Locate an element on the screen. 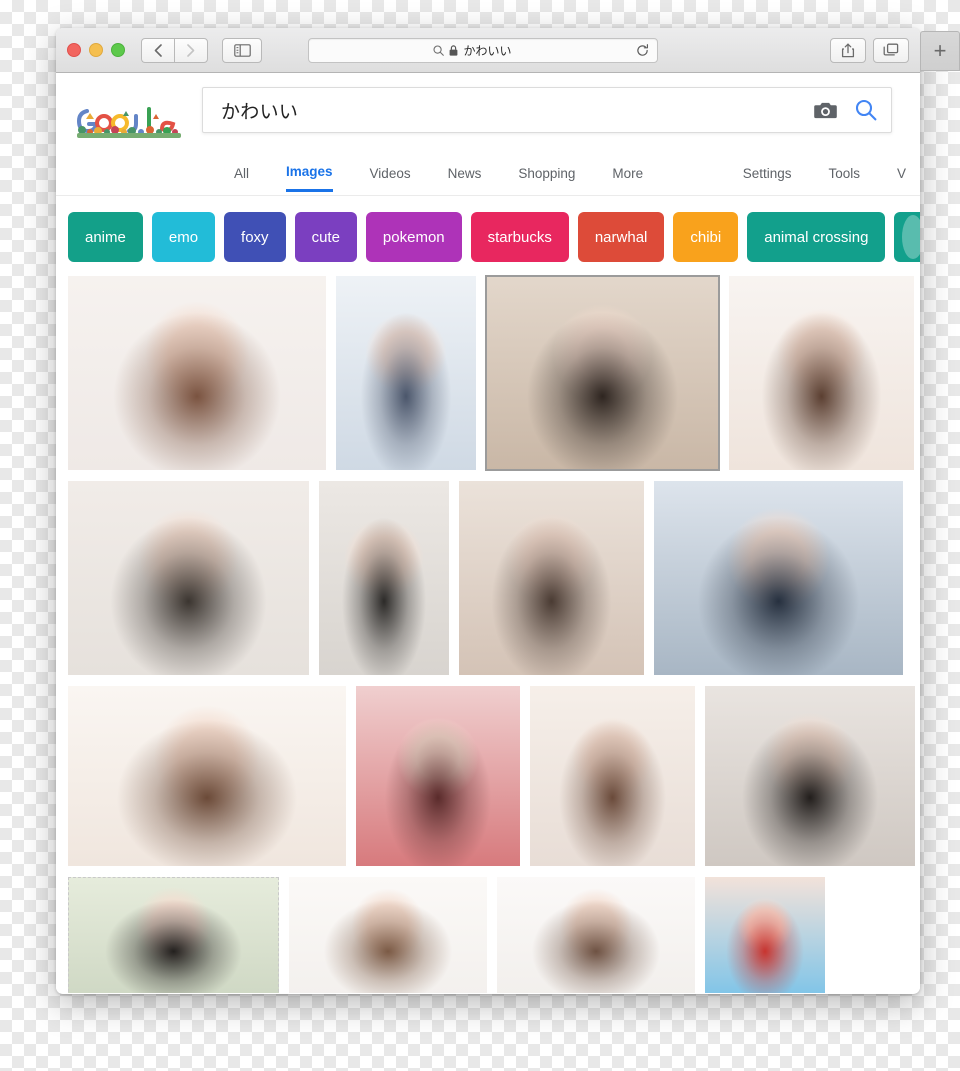 This screenshot has height=1071, width=960. chip-label: cute is located at coordinates (325, 237).